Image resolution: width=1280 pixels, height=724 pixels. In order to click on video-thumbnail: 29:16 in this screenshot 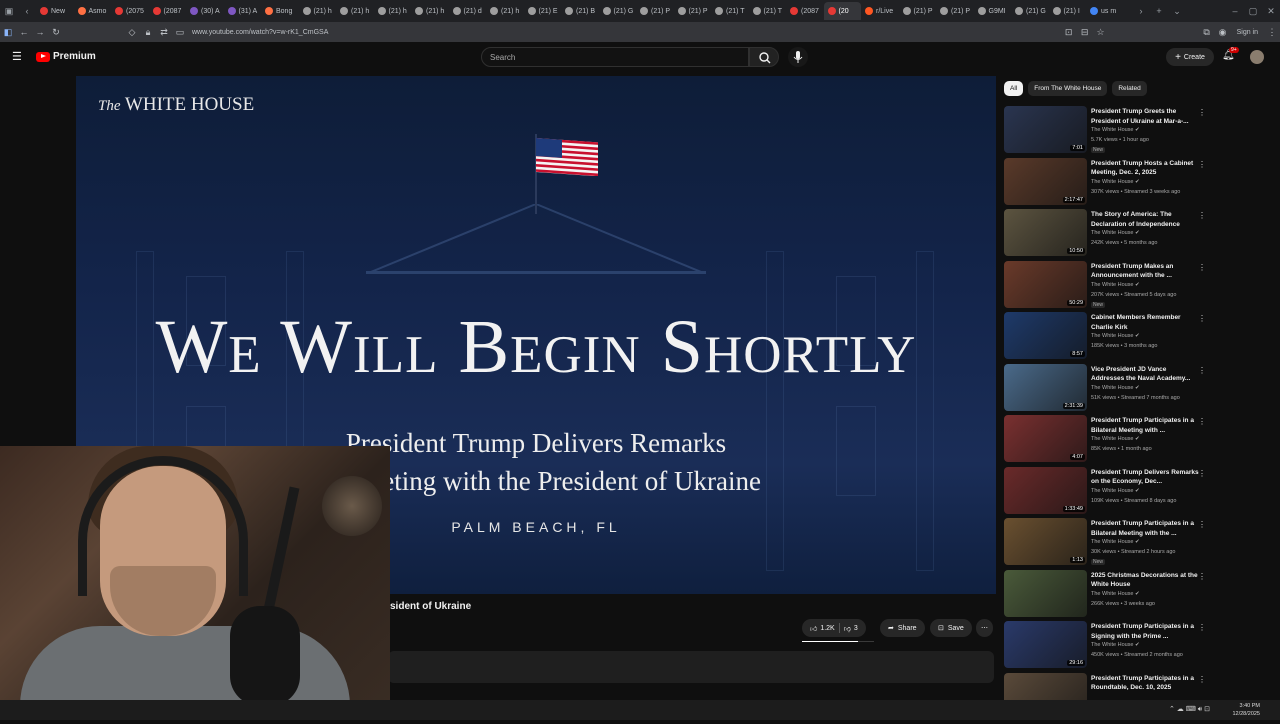, I will do `click(1045, 644)`.